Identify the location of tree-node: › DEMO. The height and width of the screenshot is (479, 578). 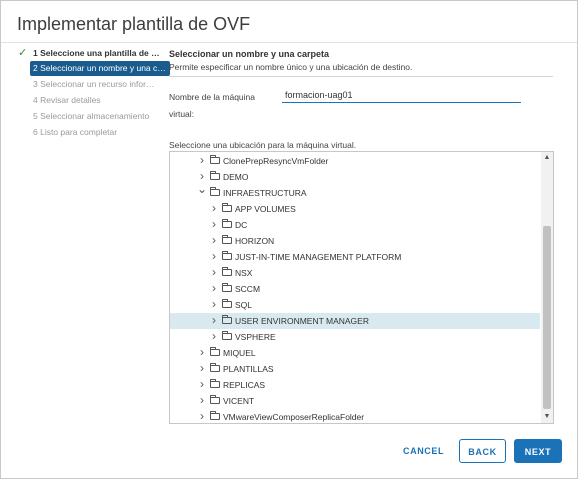
(355, 177).